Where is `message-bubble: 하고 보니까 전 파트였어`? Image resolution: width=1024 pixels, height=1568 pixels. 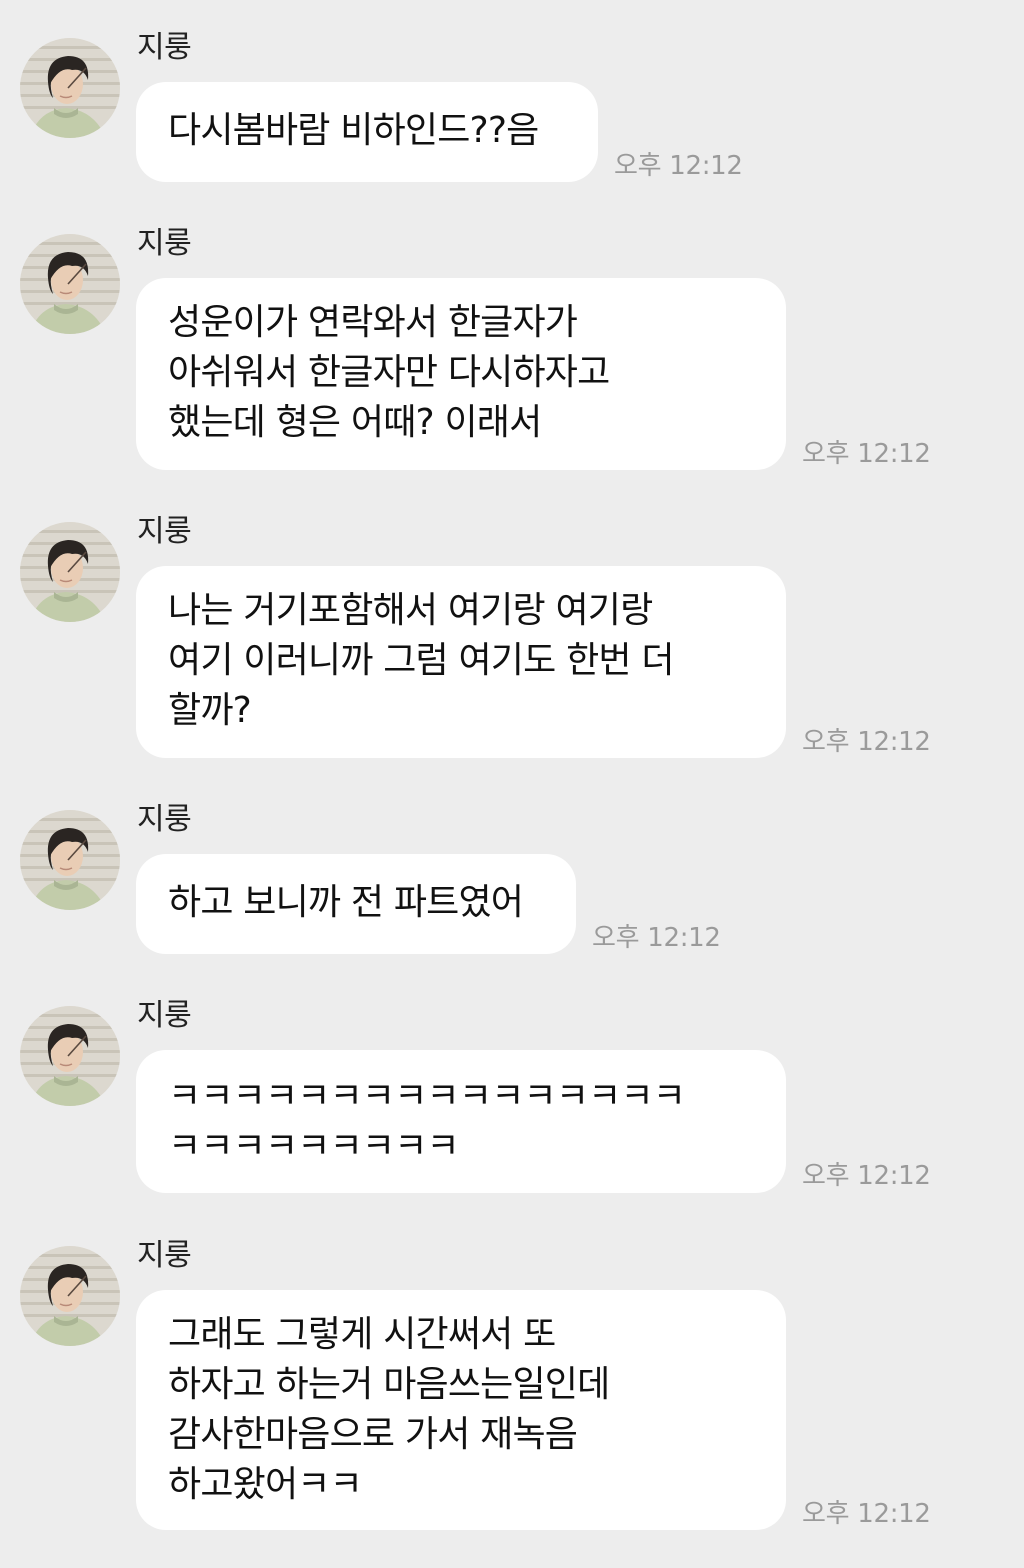 message-bubble: 하고 보니까 전 파트였어 is located at coordinates (356, 904).